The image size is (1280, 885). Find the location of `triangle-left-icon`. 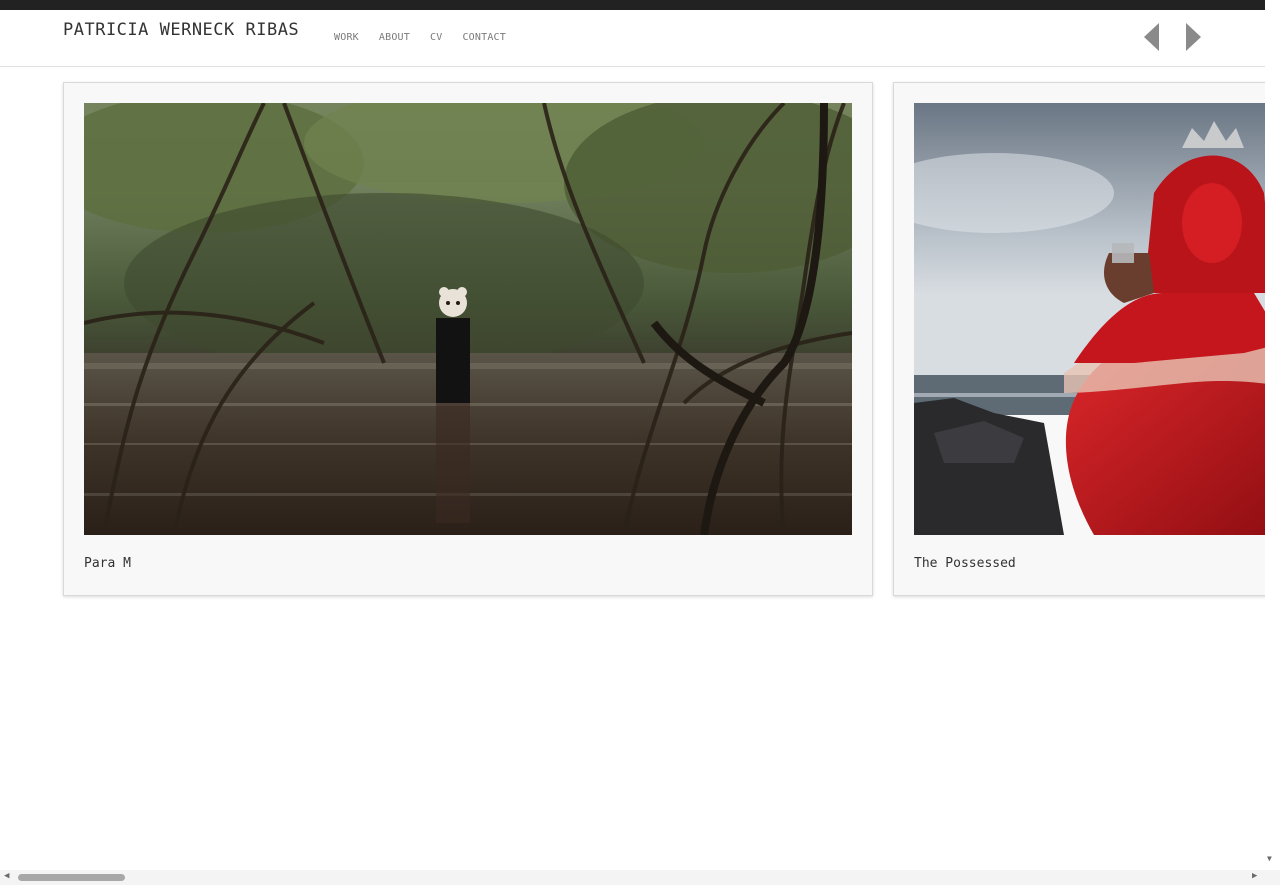

triangle-left-icon is located at coordinates (1151, 37).